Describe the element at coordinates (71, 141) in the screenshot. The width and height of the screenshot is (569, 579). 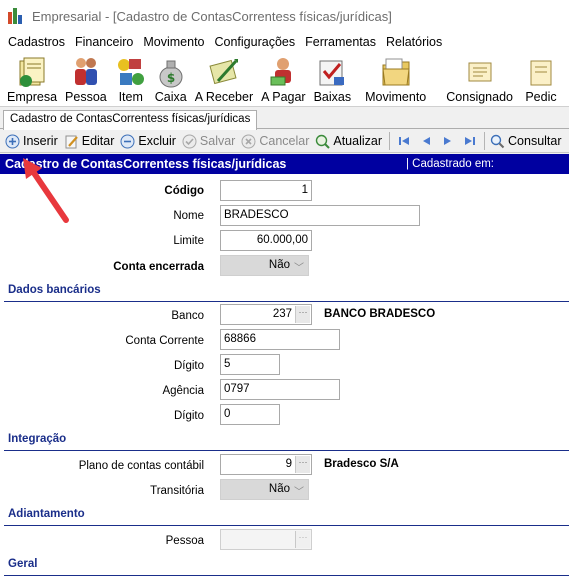
I see `pencil-icon` at that location.